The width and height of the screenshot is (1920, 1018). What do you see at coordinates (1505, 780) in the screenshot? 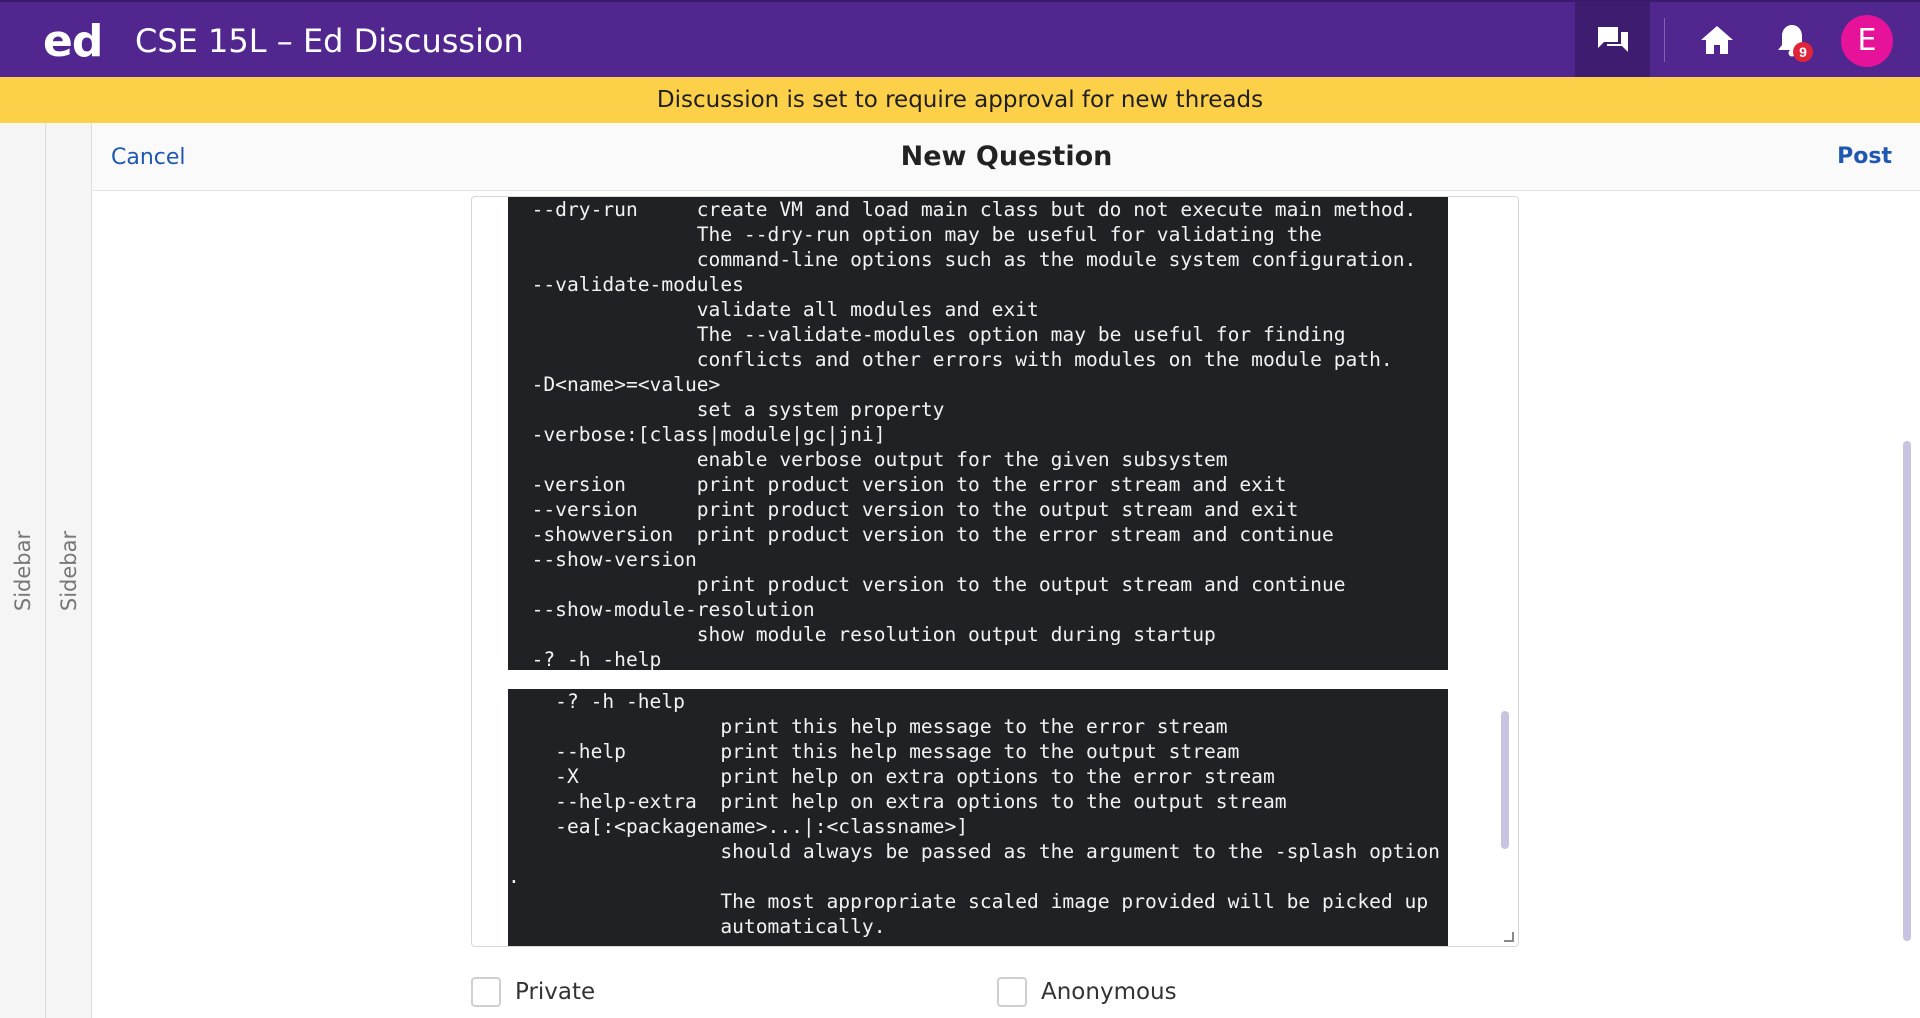
I see `editor-scrollbar` at bounding box center [1505, 780].